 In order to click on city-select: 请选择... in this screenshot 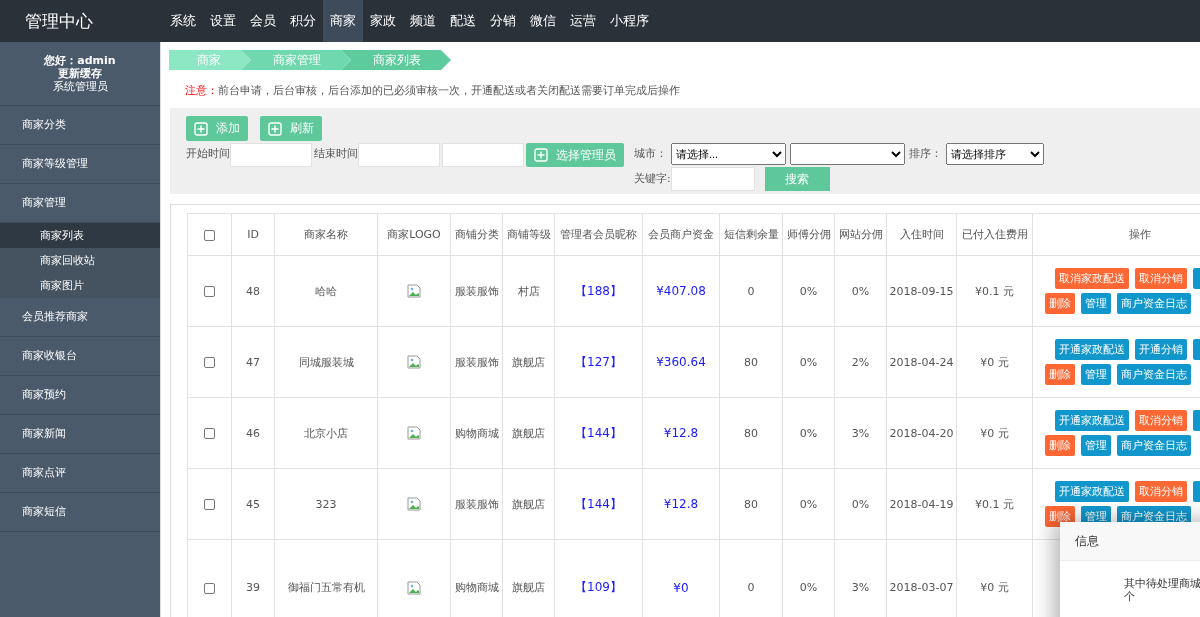, I will do `click(728, 154)`.